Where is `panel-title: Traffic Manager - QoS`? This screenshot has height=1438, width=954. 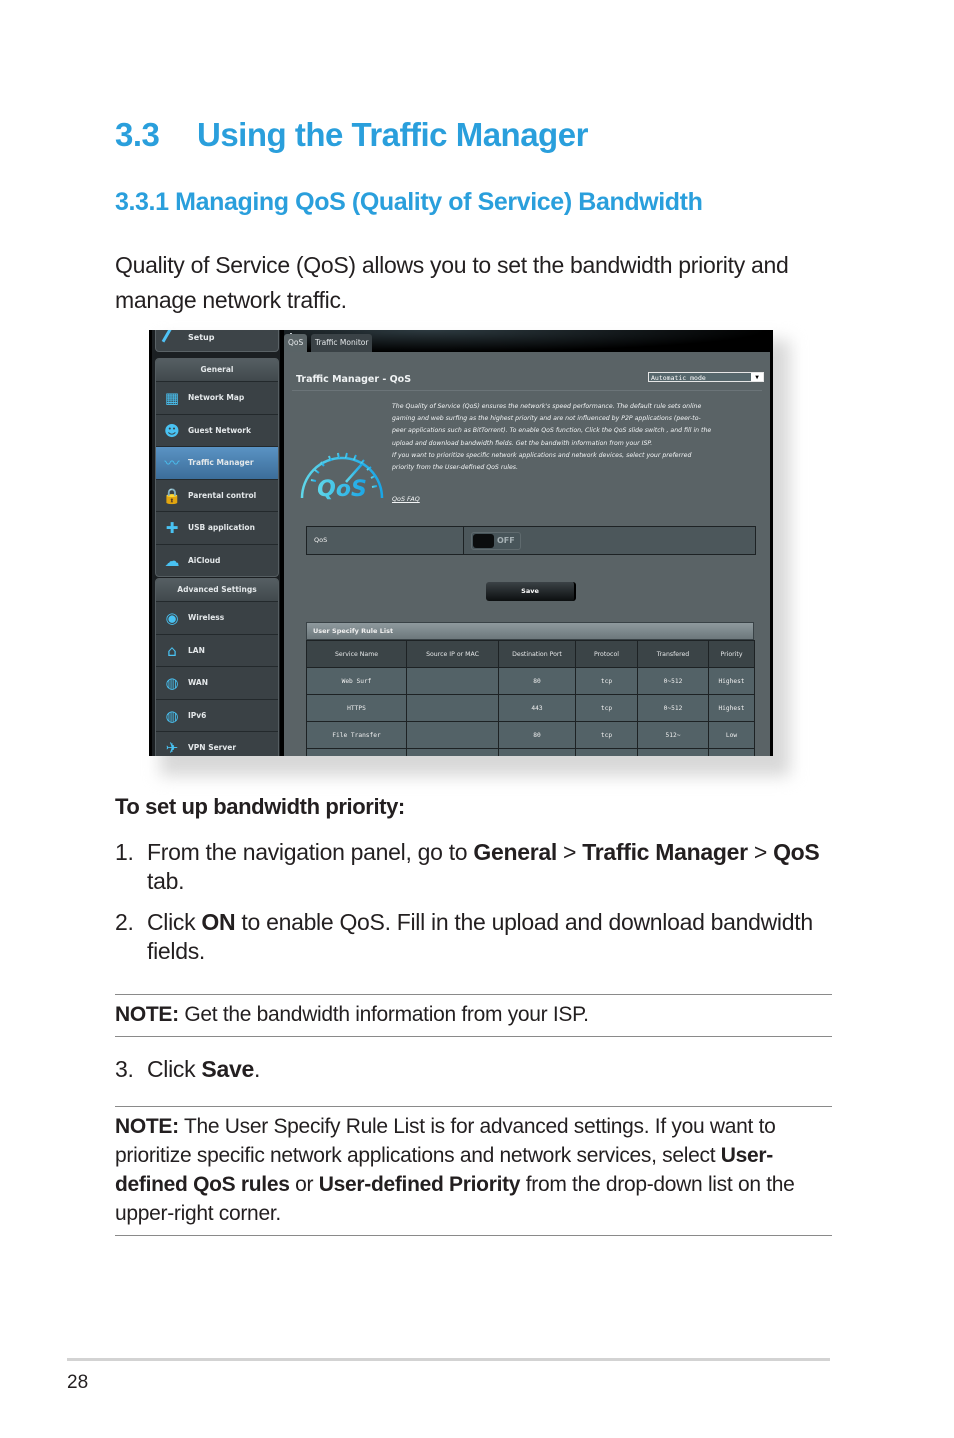 panel-title: Traffic Manager - QoS is located at coordinates (354, 379).